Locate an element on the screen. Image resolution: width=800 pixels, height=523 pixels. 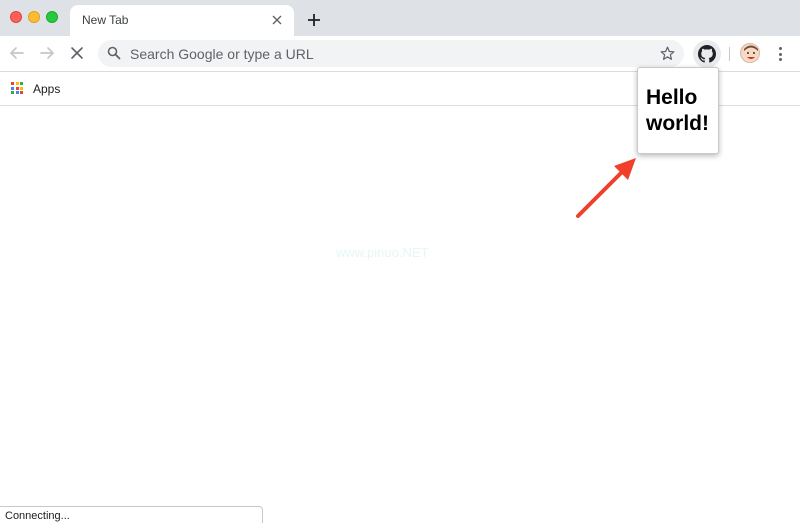
popup-text: Hello world! is located at coordinates (677, 110).